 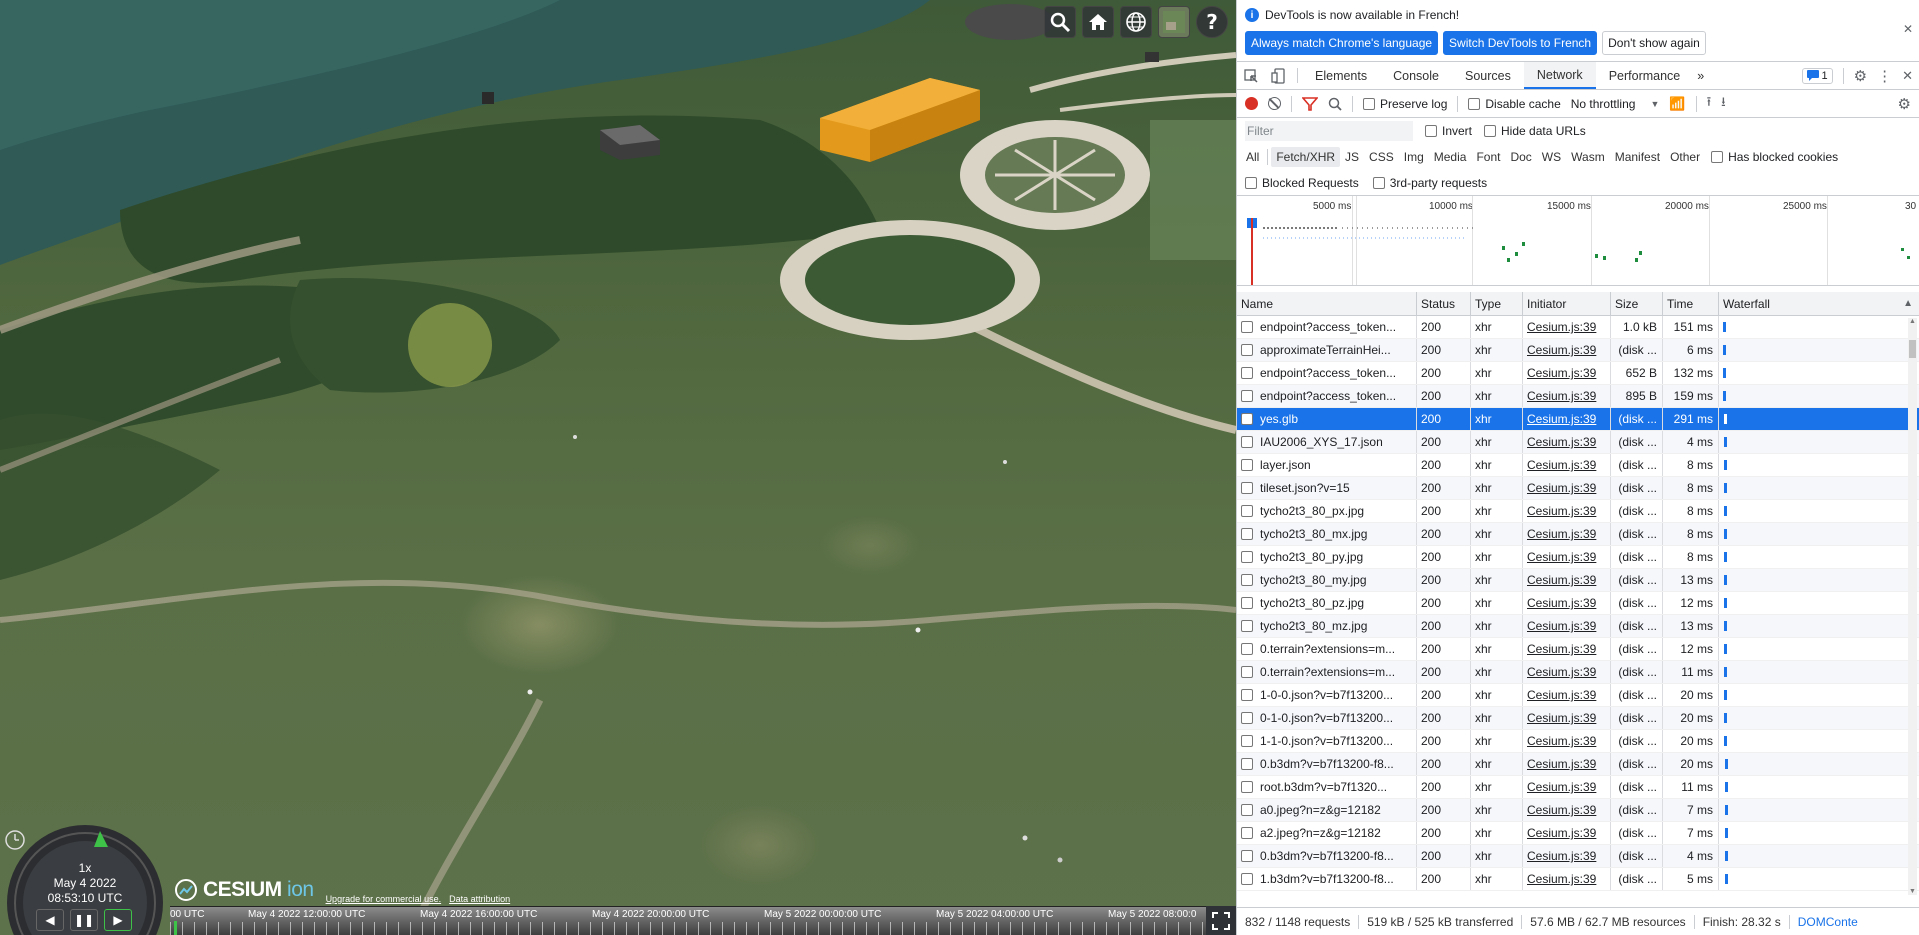 I want to click on type-manifest: Manifest, so click(x=1637, y=157).